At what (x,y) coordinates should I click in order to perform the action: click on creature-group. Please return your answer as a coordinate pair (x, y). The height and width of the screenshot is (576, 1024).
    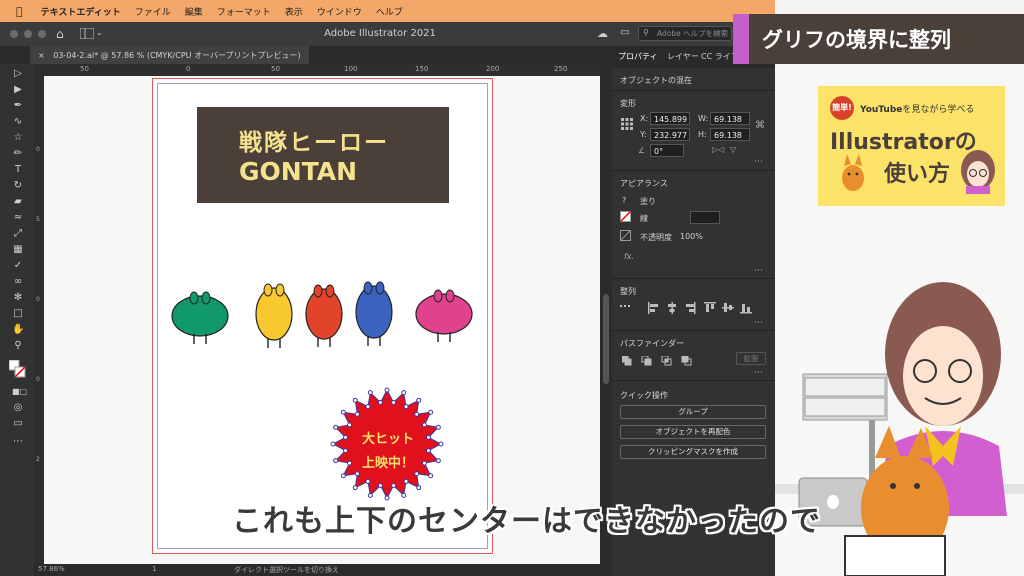
    Looking at the image, I should click on (324, 316).